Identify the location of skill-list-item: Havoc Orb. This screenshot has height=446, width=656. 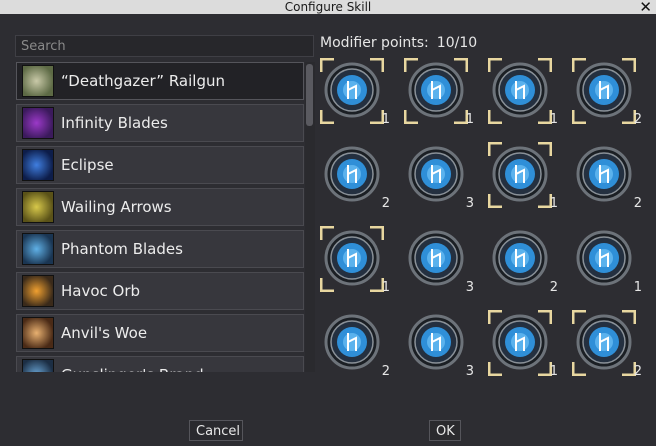
(160, 291).